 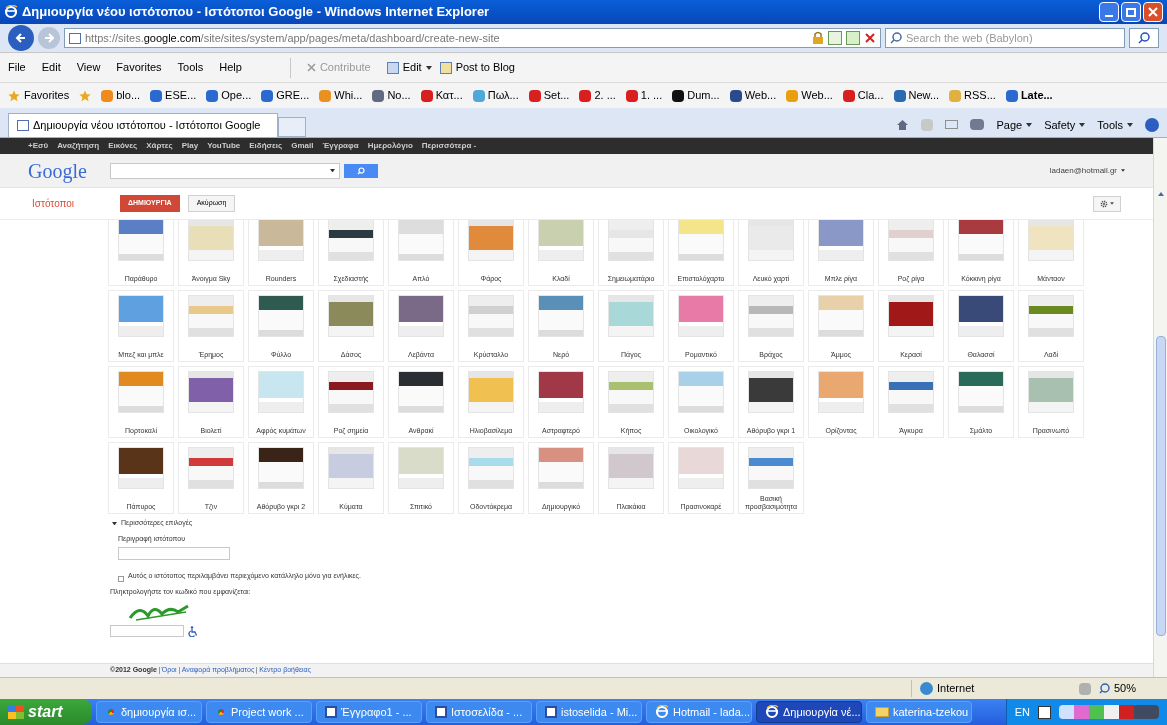 What do you see at coordinates (1065, 124) in the screenshot?
I see `command-menu: Safety` at bounding box center [1065, 124].